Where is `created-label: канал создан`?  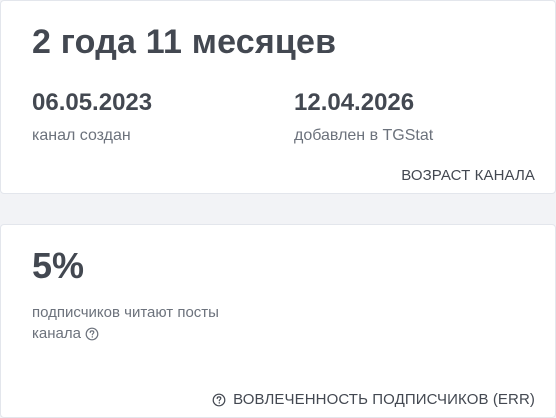
created-label: канал создан is located at coordinates (81, 135).